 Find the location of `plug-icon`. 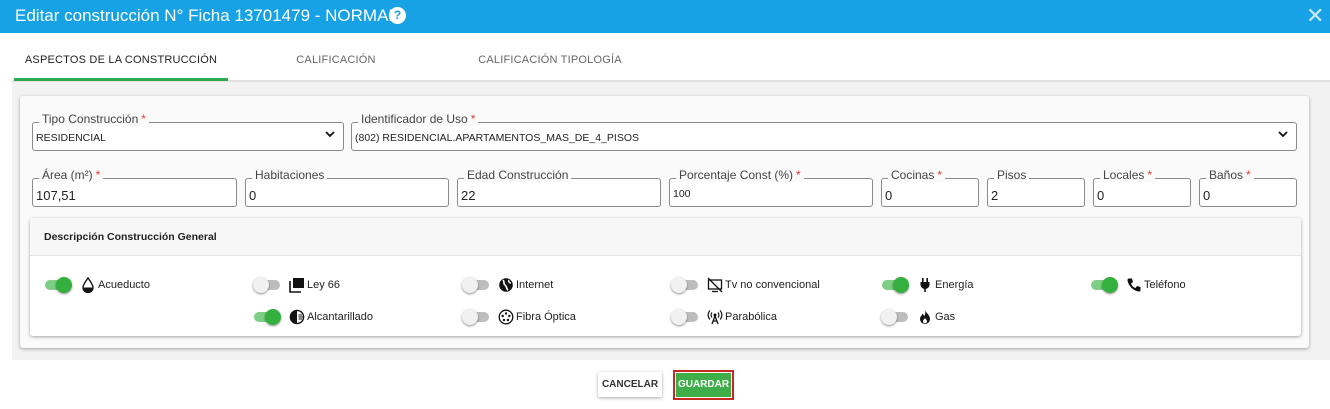

plug-icon is located at coordinates (925, 285).